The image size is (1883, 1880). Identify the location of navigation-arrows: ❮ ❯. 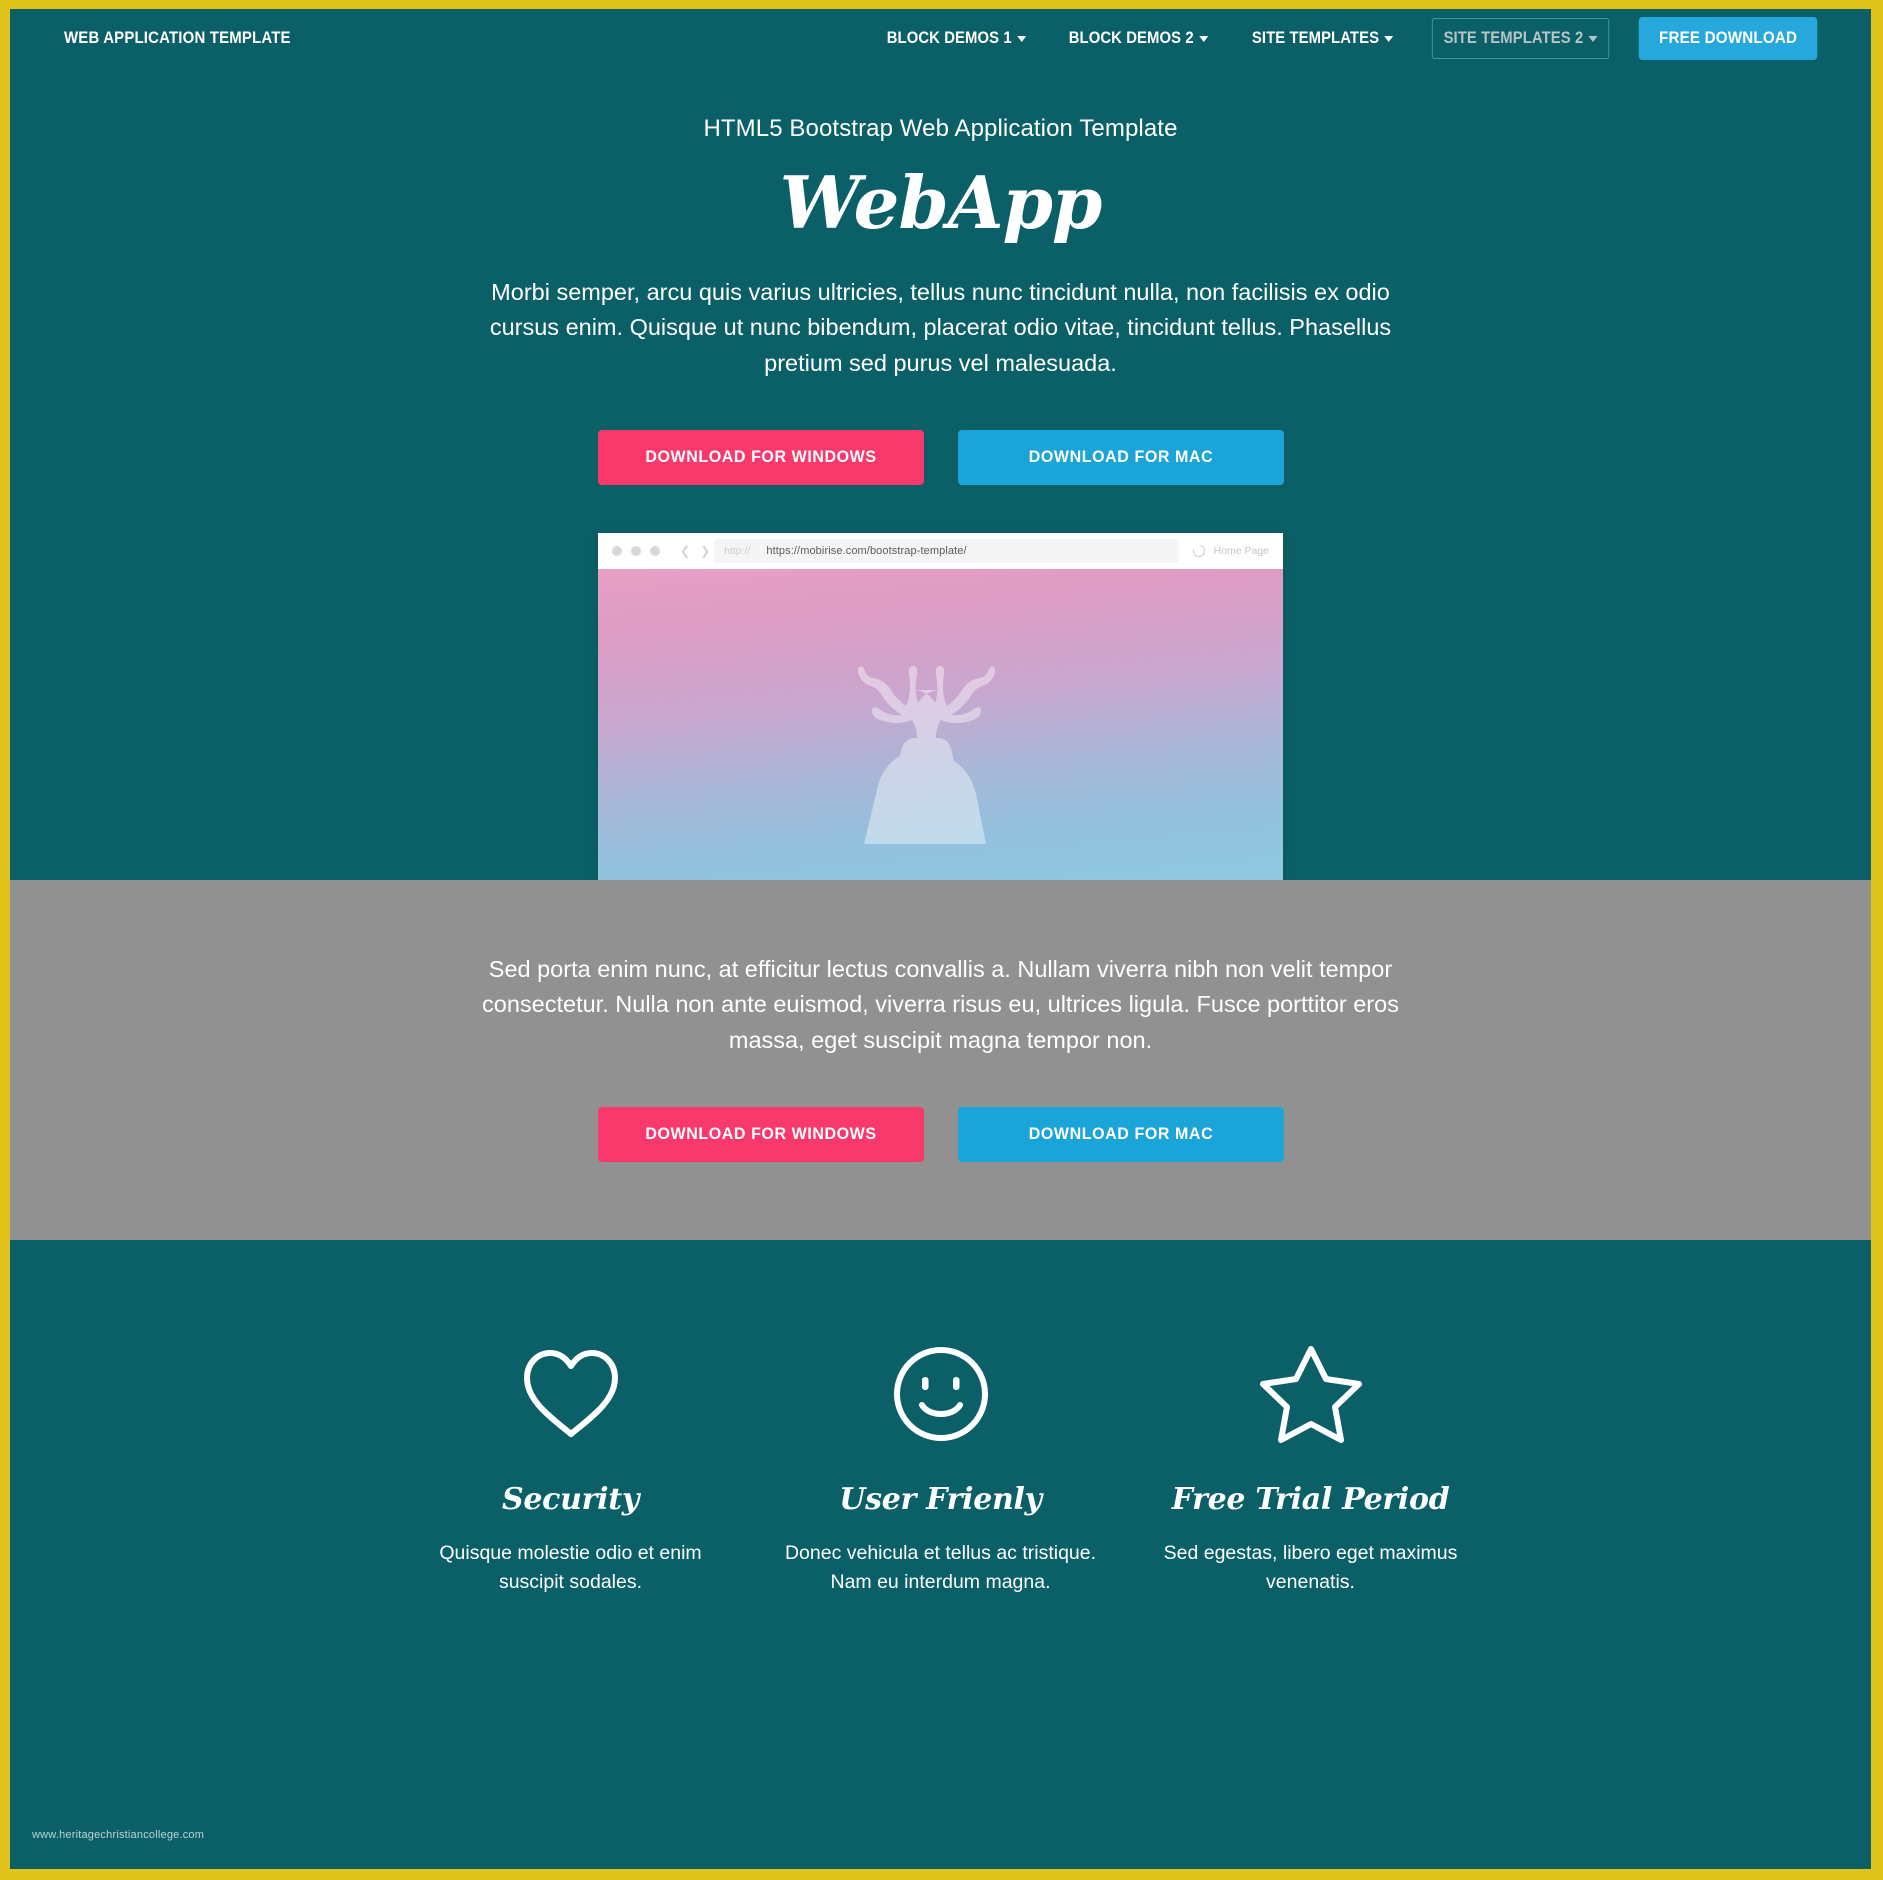
(695, 551).